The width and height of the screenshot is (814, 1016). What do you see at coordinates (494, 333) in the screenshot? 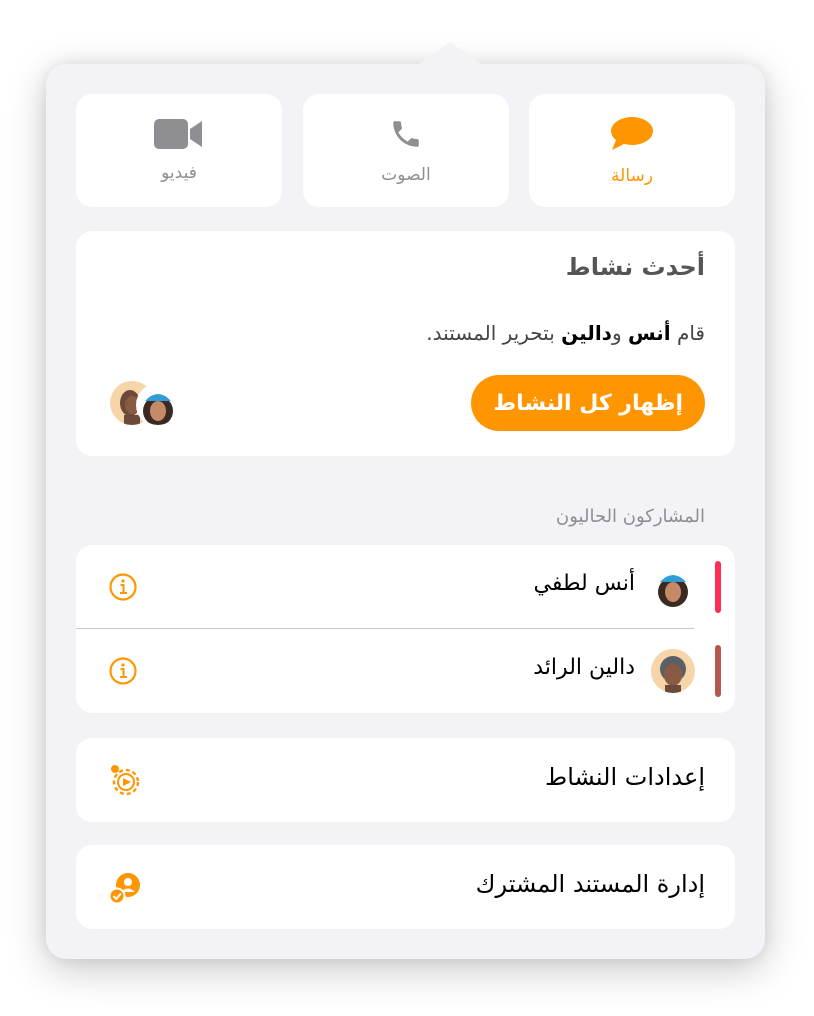
I see `activity-desc-suffix: بتحرير المستند.` at bounding box center [494, 333].